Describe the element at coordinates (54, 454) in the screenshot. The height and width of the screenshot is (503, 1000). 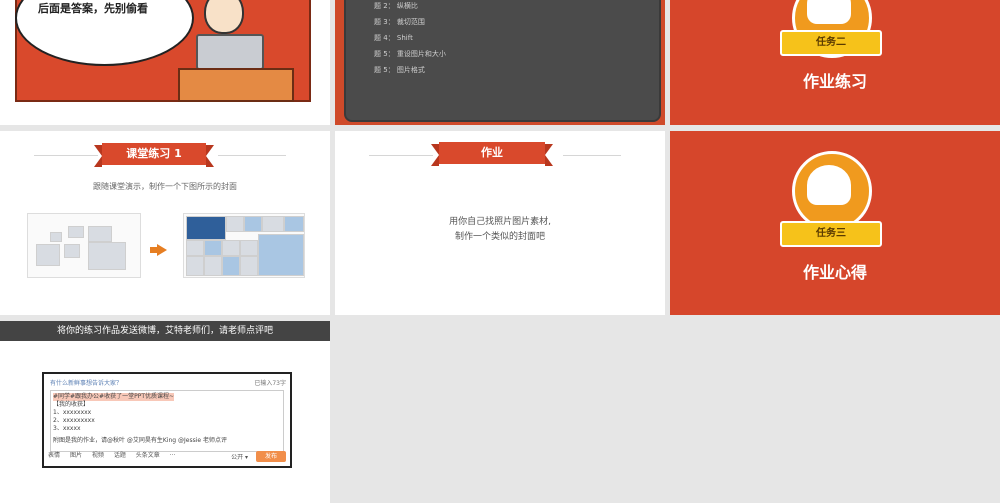
I see `emoji-button: 表情` at that location.